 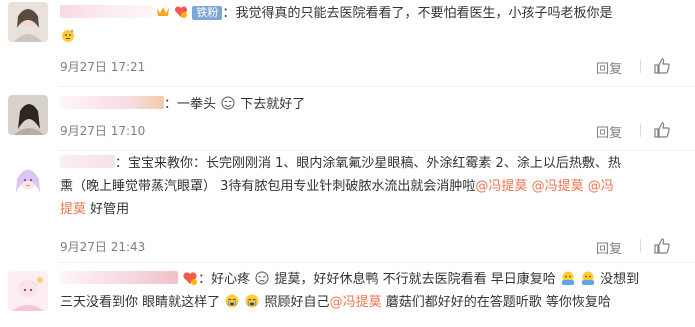 What do you see at coordinates (373, 25) in the screenshot?
I see `comment-text: 铁粉 ：我觉得真的只能去医院看看了，不要怕看医生，小孩子吗老板你是` at bounding box center [373, 25].